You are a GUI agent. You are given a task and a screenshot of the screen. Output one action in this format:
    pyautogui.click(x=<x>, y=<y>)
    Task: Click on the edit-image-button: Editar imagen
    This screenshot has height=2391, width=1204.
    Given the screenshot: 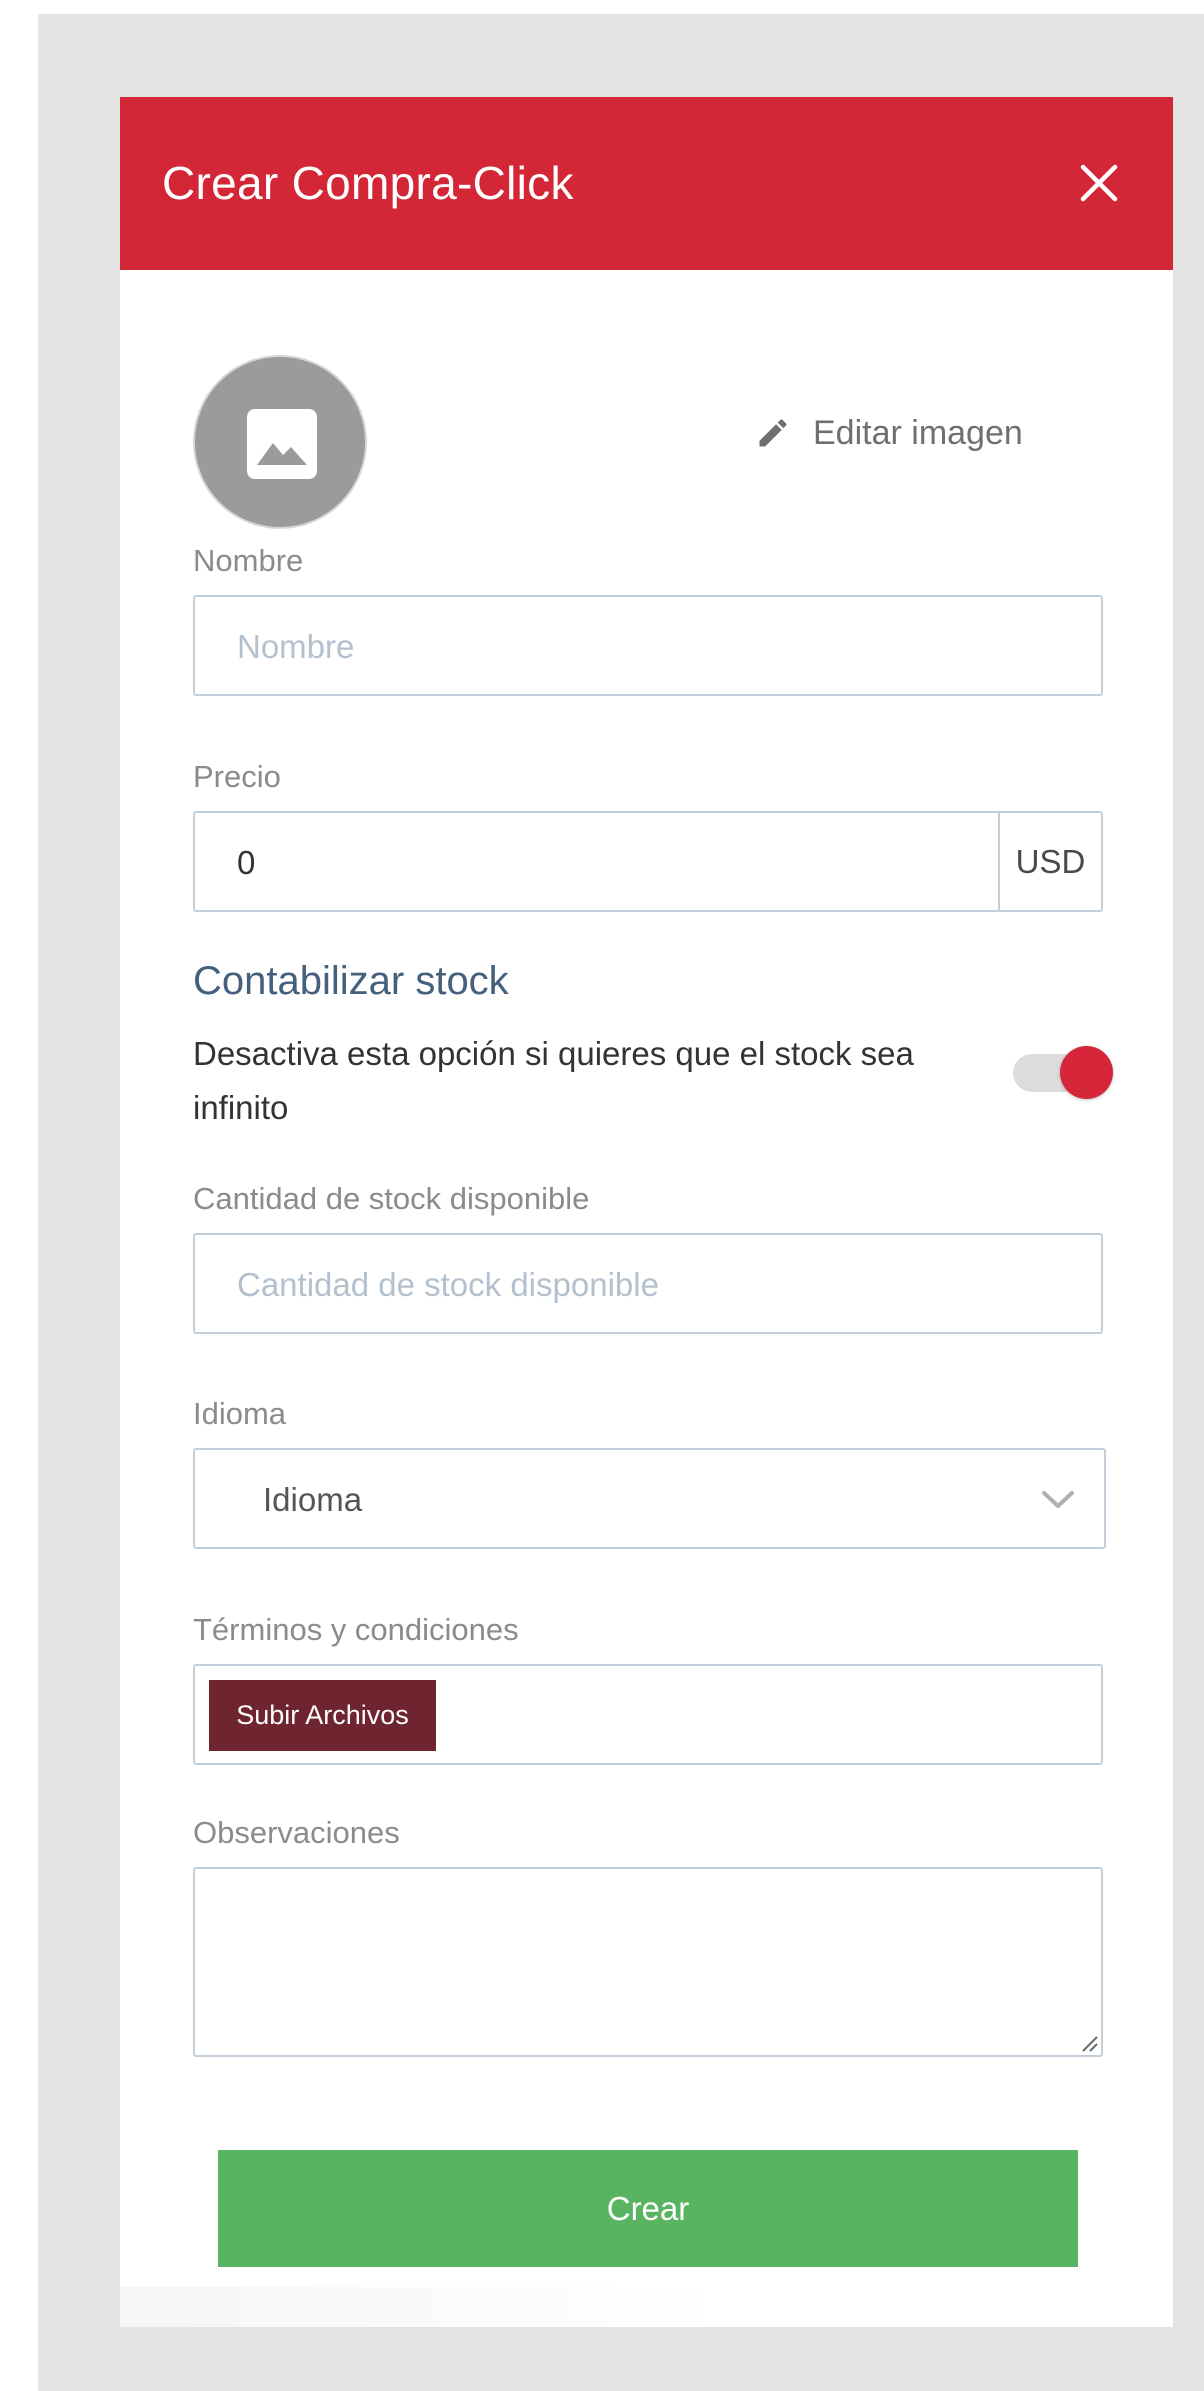 What is the action you would take?
    pyautogui.click(x=889, y=433)
    